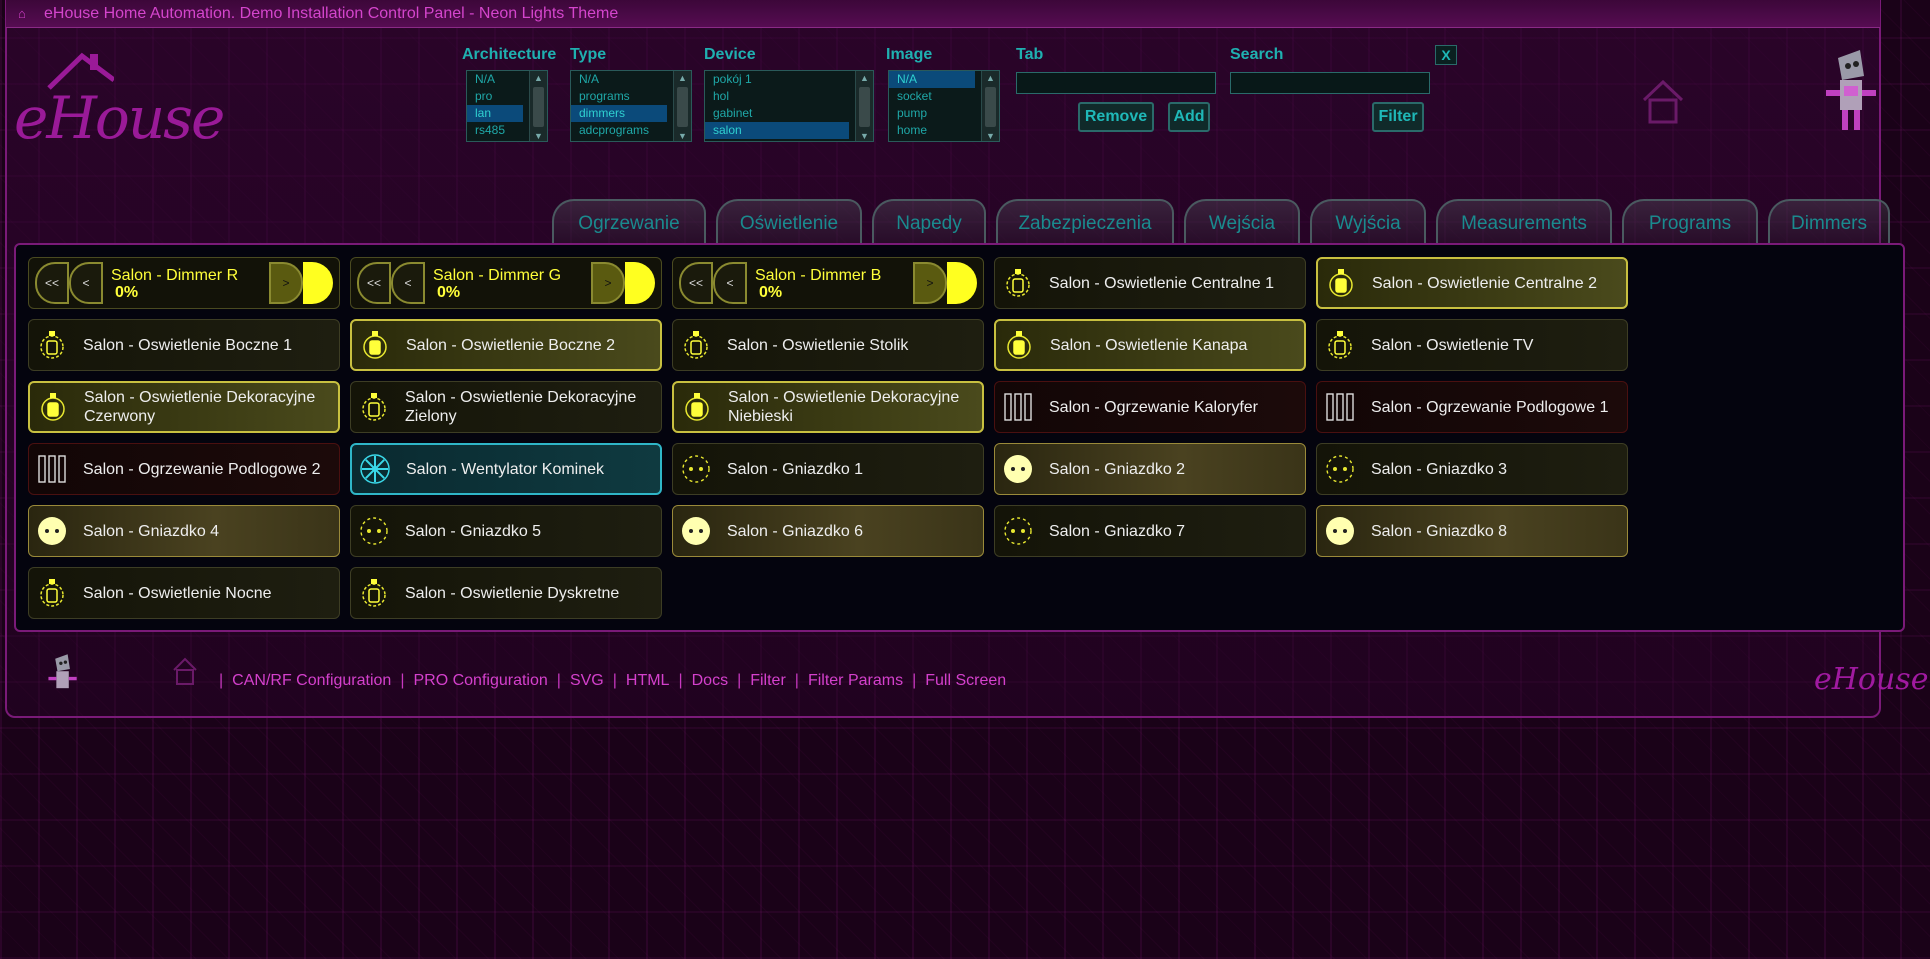 This screenshot has width=1930, height=959. What do you see at coordinates (1472, 531) in the screenshot?
I see `device-tile: Salon - Gniazdko 8` at bounding box center [1472, 531].